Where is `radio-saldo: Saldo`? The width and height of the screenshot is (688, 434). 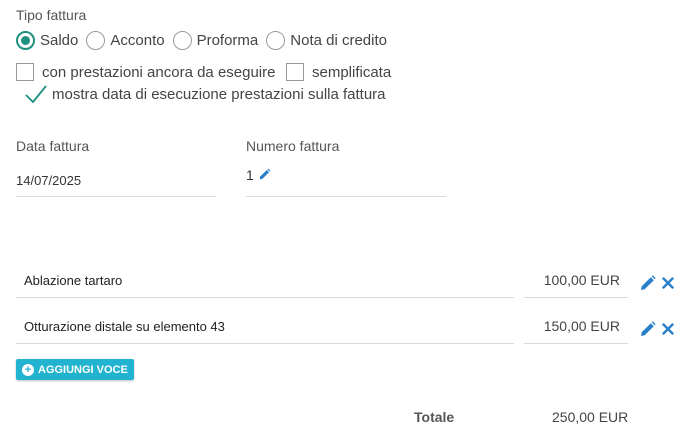 radio-saldo: Saldo is located at coordinates (50, 40).